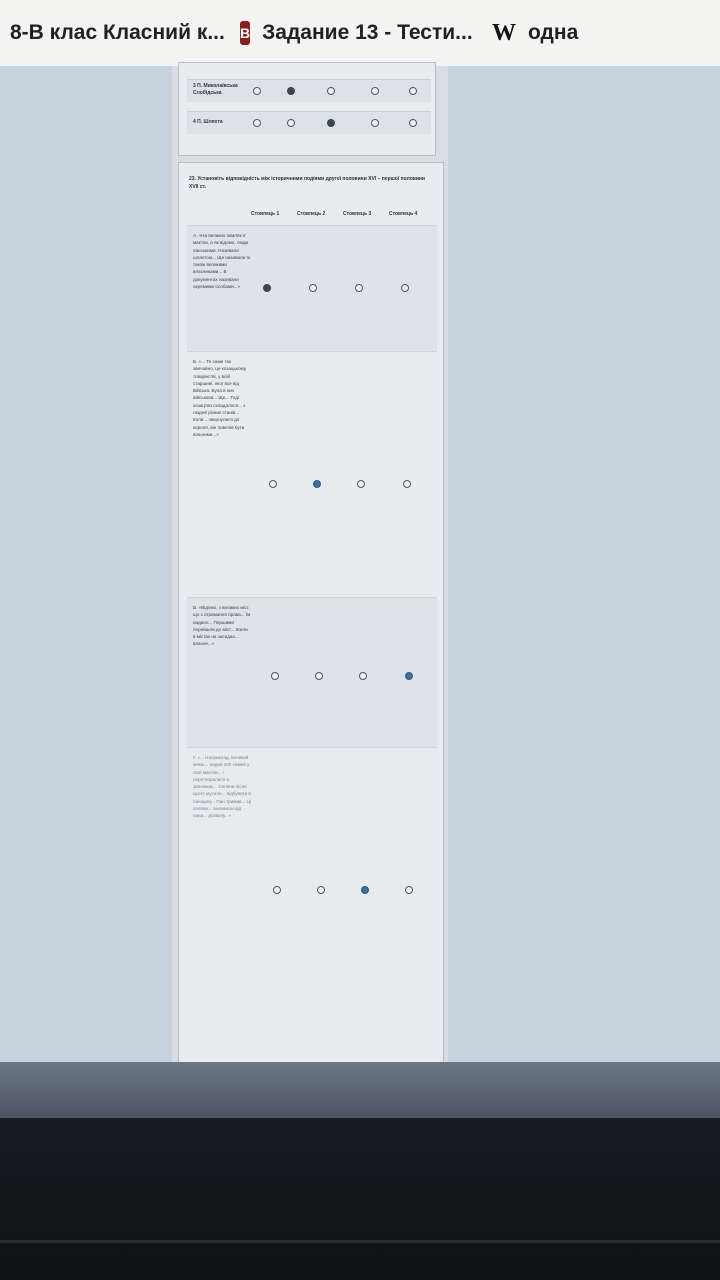  What do you see at coordinates (307, 109) in the screenshot?
I see `previous-question-card: 3 П. Миколаївська Слобідська 4 П. Шляхта` at bounding box center [307, 109].